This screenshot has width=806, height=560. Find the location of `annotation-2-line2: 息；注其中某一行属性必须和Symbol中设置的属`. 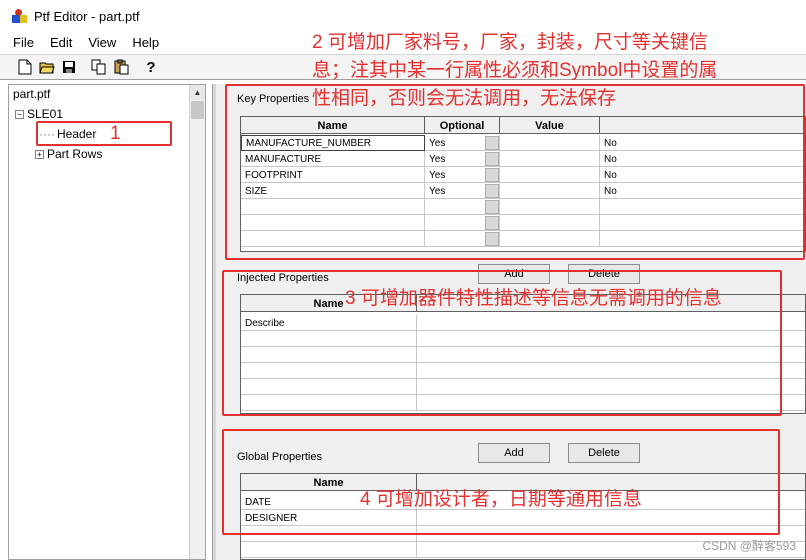

annotation-2-line2: 息；注其中某一行属性必须和Symbol中设置的属 is located at coordinates (515, 70).